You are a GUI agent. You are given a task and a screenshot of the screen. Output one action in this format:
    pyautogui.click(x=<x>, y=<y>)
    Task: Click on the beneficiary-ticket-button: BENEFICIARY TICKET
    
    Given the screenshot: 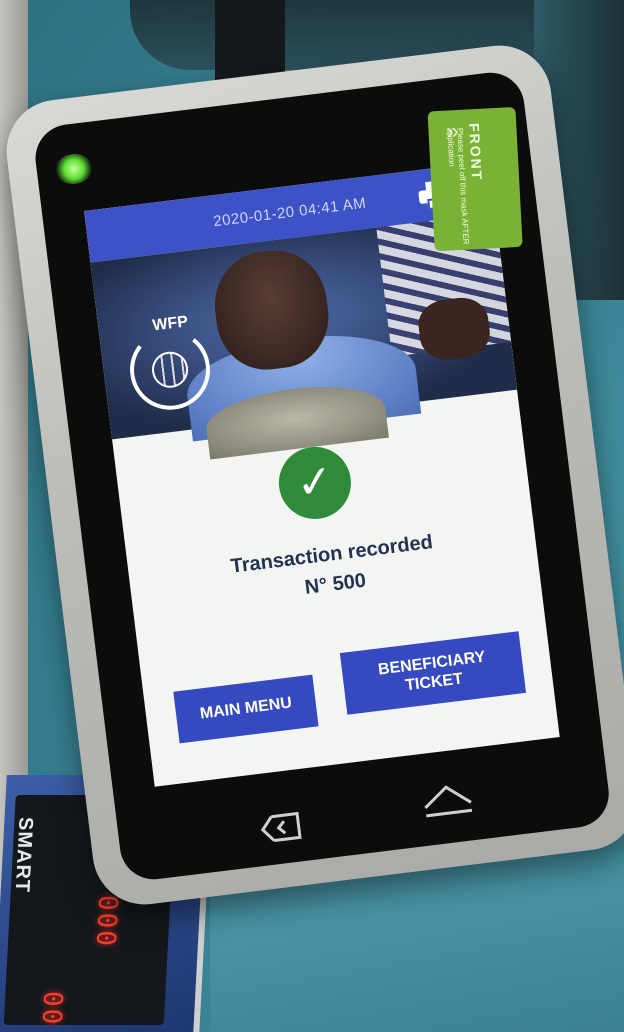 What is the action you would take?
    pyautogui.click(x=433, y=673)
    